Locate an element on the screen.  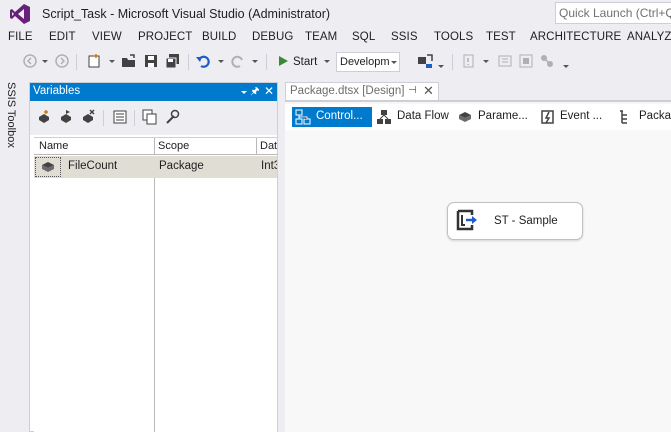
task-label: ST - Sample is located at coordinates (526, 221).